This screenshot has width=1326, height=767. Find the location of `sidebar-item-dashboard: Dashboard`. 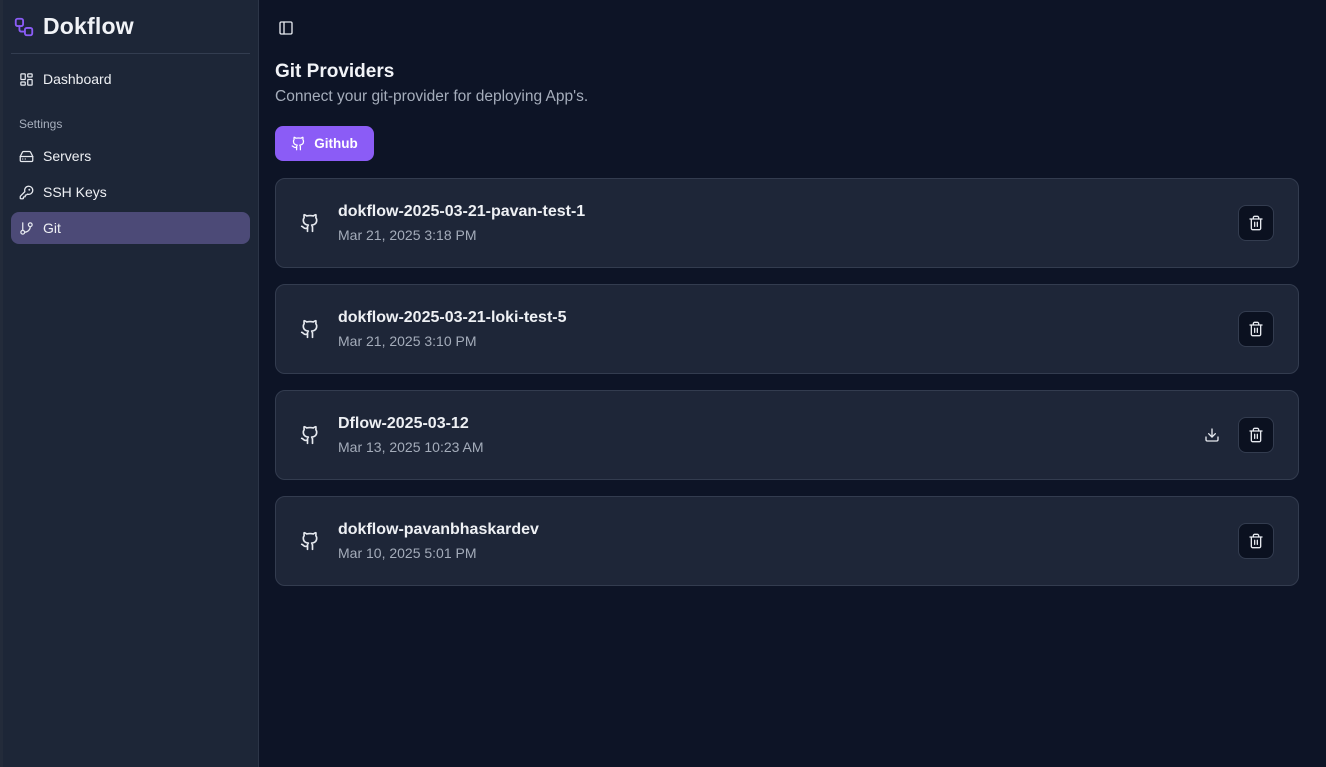

sidebar-item-dashboard: Dashboard is located at coordinates (130, 79).